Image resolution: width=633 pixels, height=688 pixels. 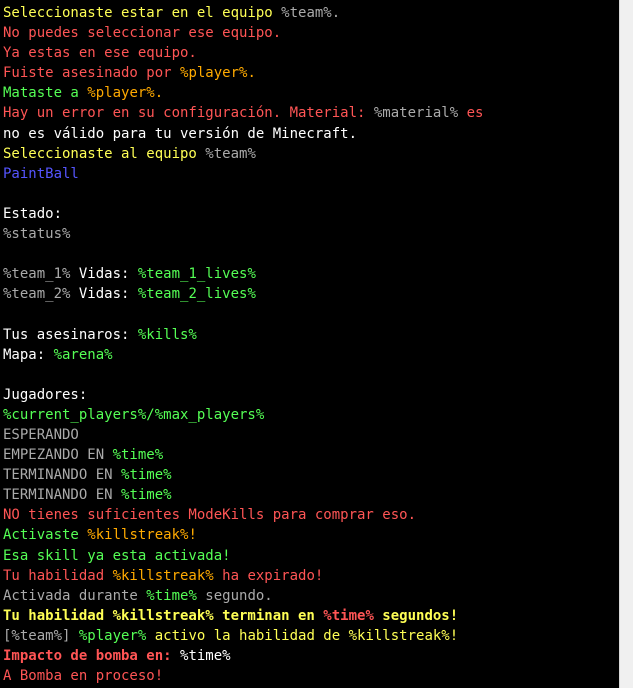 I want to click on chat-segment: Fuiste asesinado por, so click(x=92, y=73).